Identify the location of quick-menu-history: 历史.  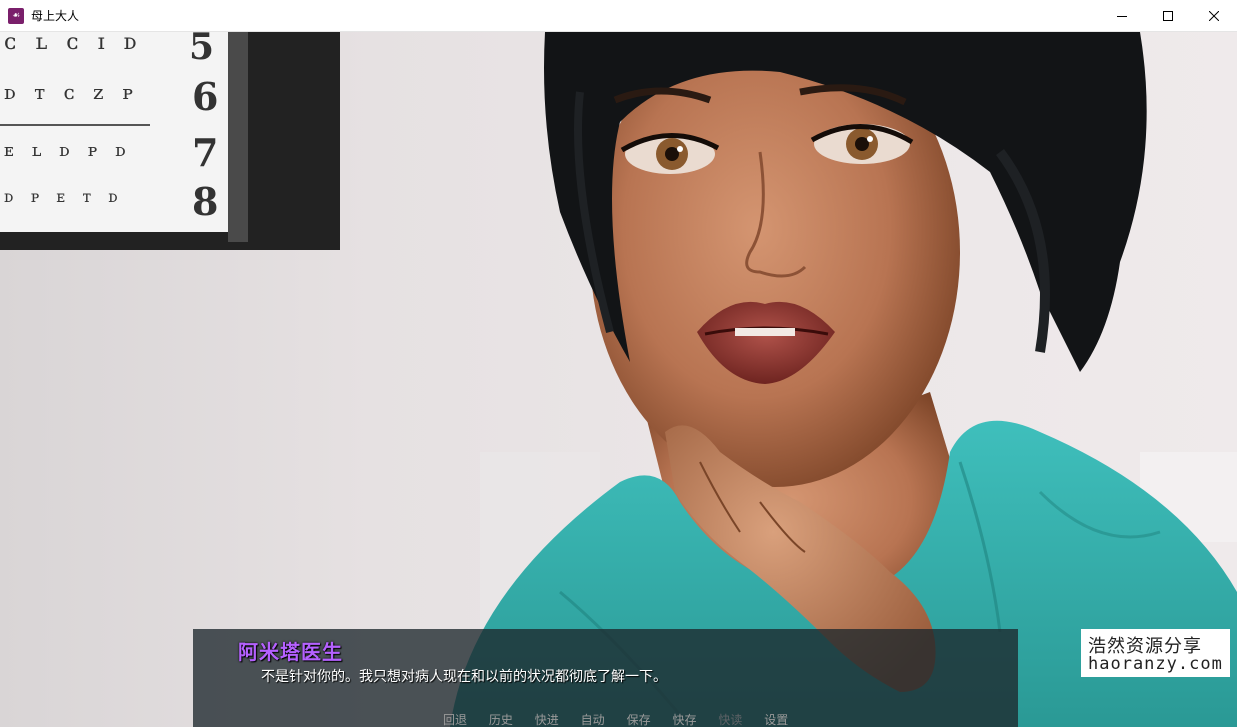
(512, 719).